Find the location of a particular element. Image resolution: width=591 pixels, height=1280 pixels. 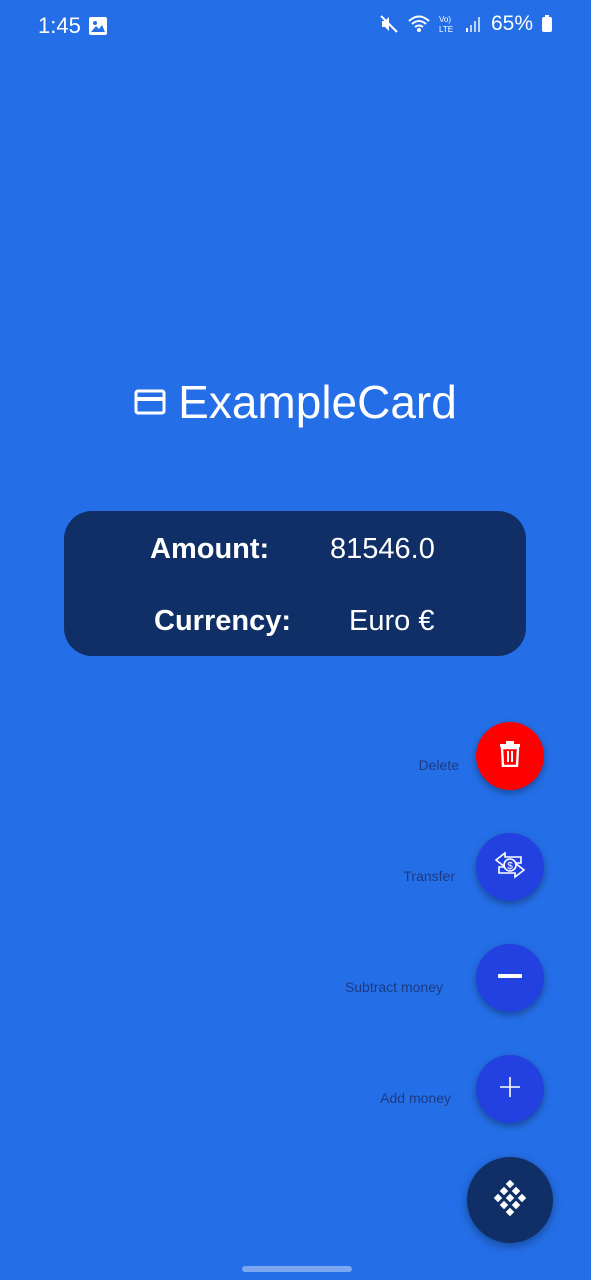

amount-label: Amount: is located at coordinates (210, 549).